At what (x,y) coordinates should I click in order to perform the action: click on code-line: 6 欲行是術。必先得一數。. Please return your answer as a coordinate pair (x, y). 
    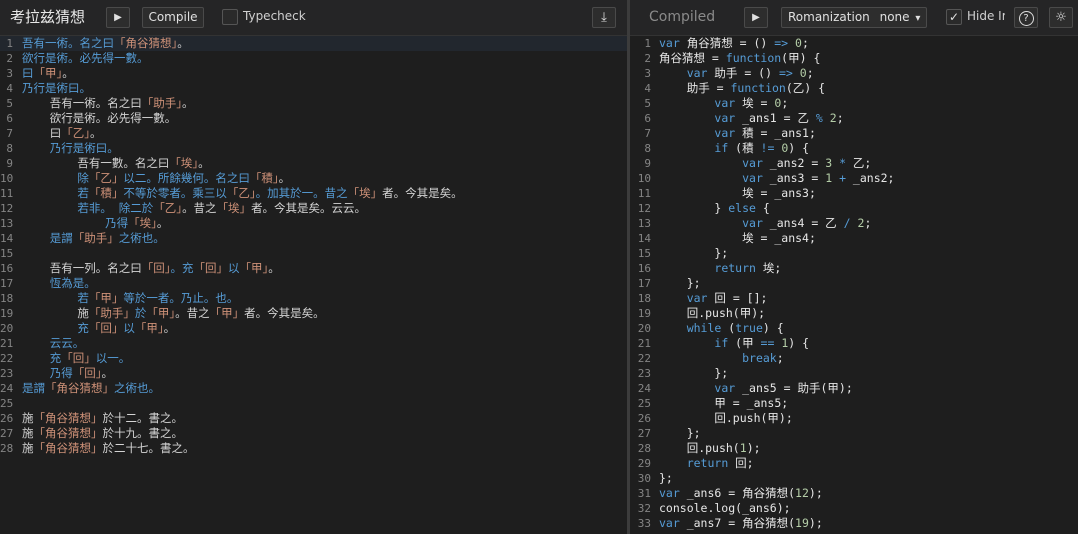
    Looking at the image, I should click on (313, 118).